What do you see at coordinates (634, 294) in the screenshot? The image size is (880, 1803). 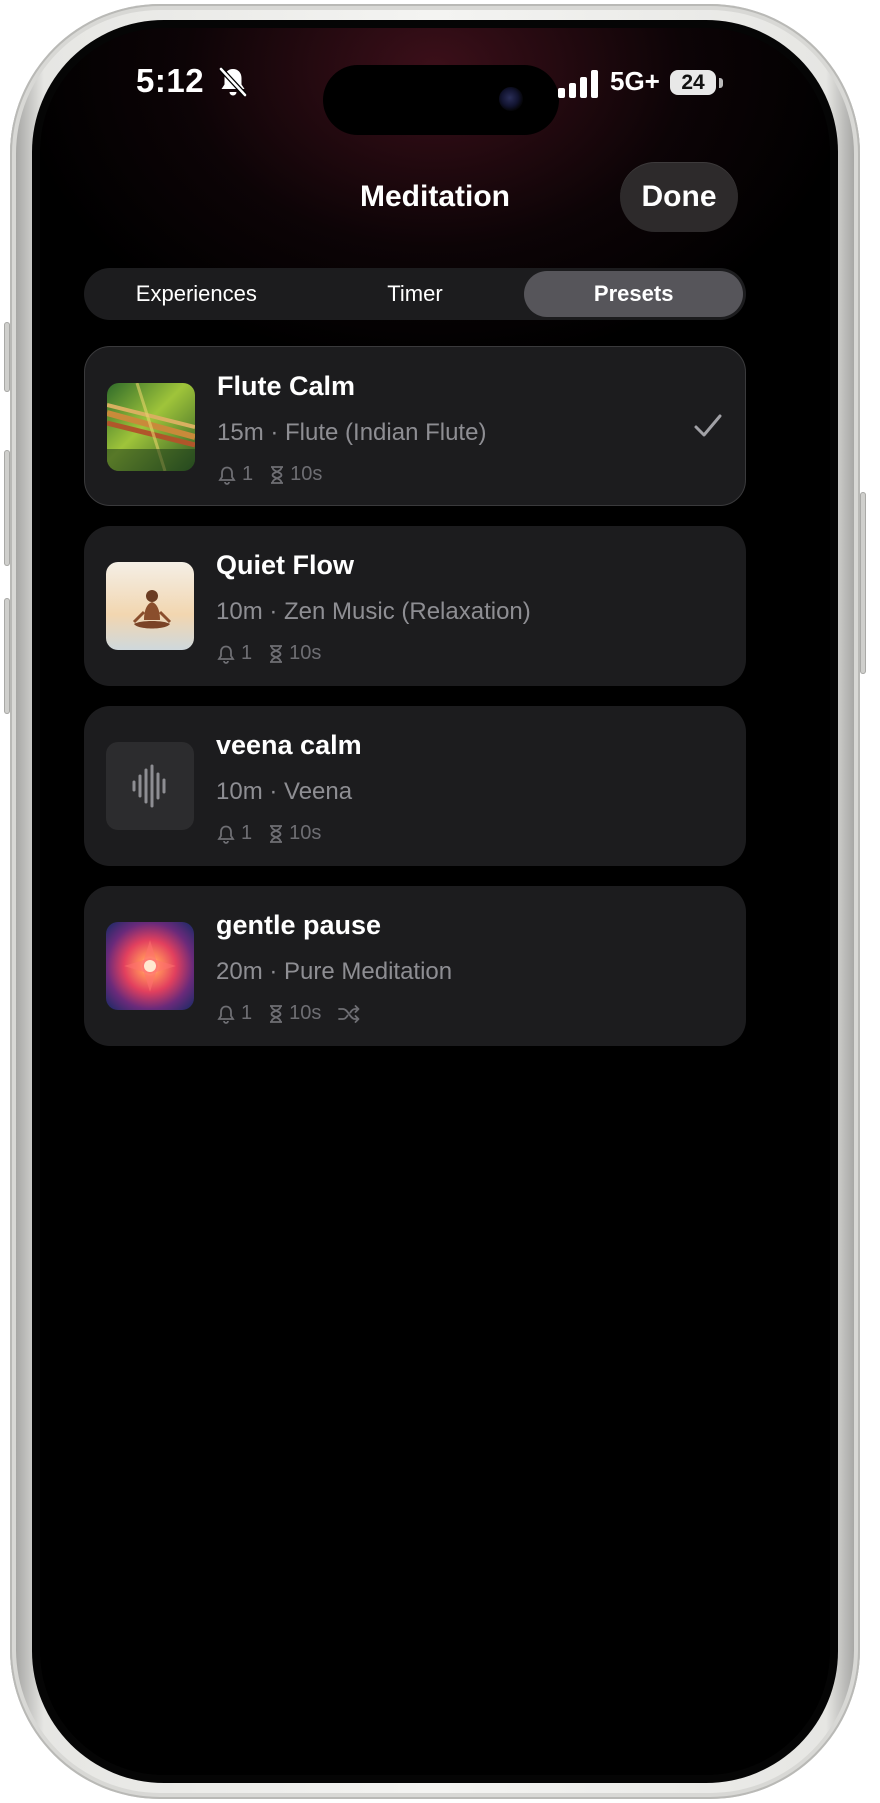 I see `tab-presets: Presets` at bounding box center [634, 294].